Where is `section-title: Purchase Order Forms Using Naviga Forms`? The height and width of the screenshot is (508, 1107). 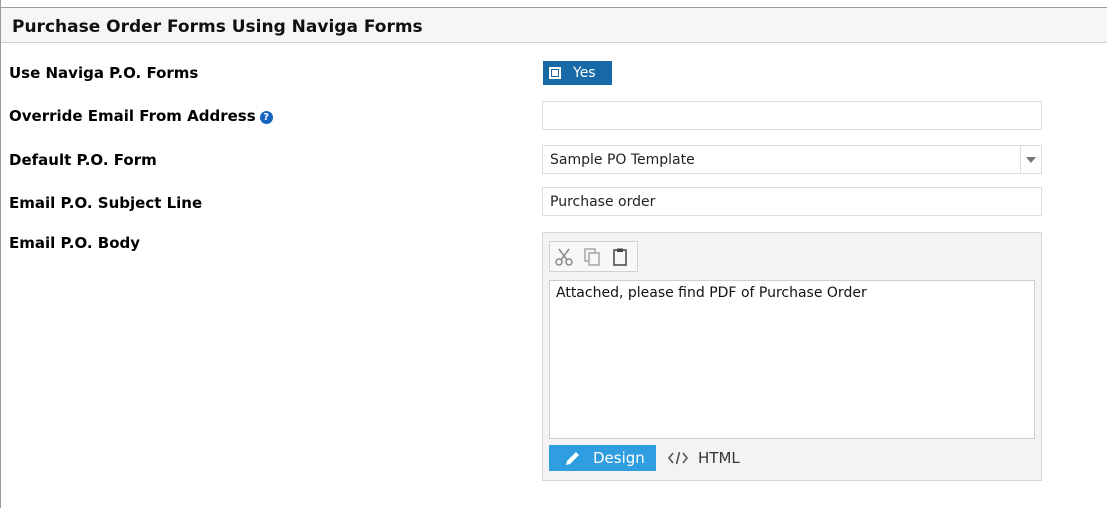
section-title: Purchase Order Forms Using Naviga Forms is located at coordinates (217, 27).